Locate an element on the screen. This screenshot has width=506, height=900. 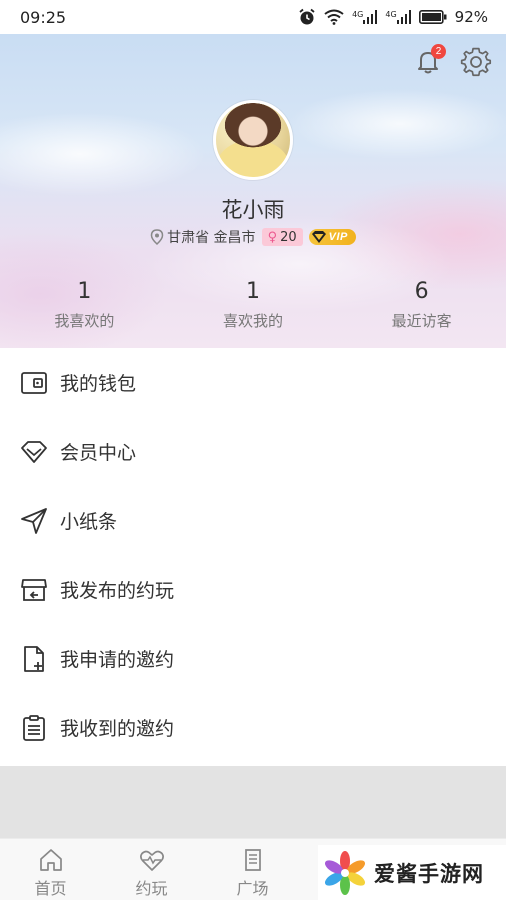
tab-label: 约玩 is located at coordinates (151, 888).